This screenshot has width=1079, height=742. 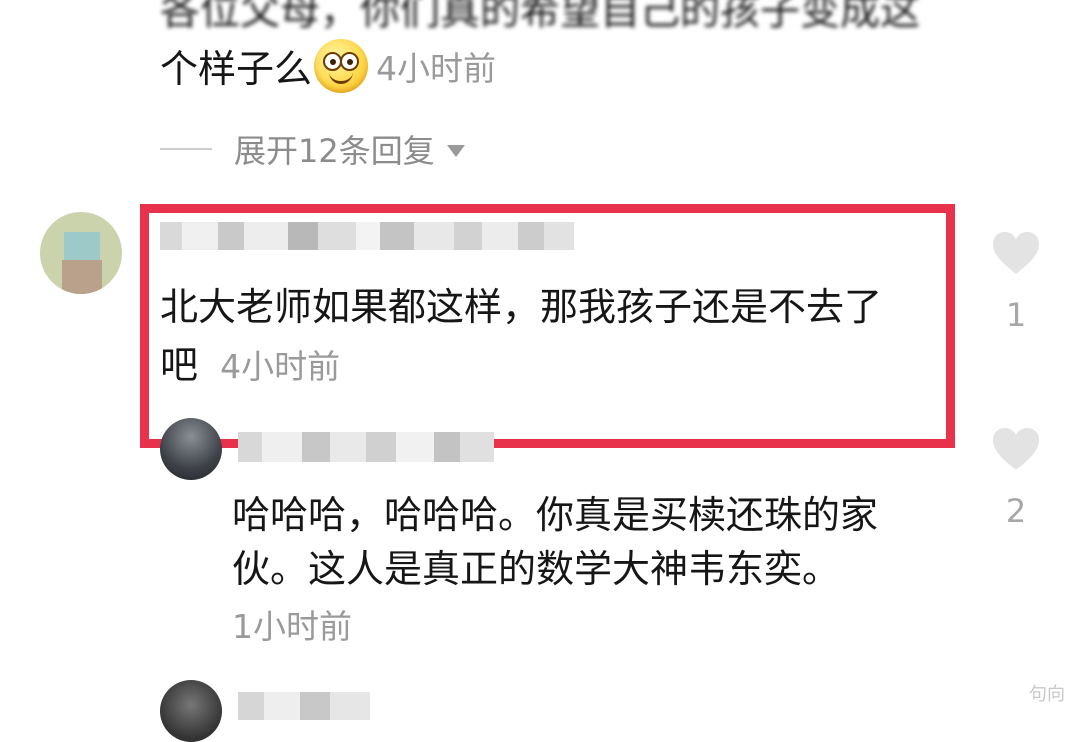 What do you see at coordinates (1016, 315) in the screenshot?
I see `like-count-main: 1` at bounding box center [1016, 315].